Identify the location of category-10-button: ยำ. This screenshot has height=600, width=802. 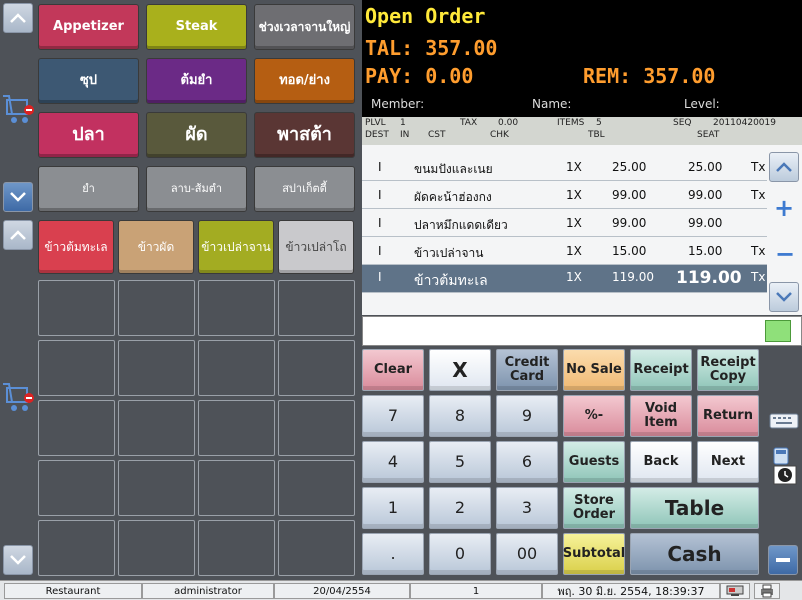
(88, 189).